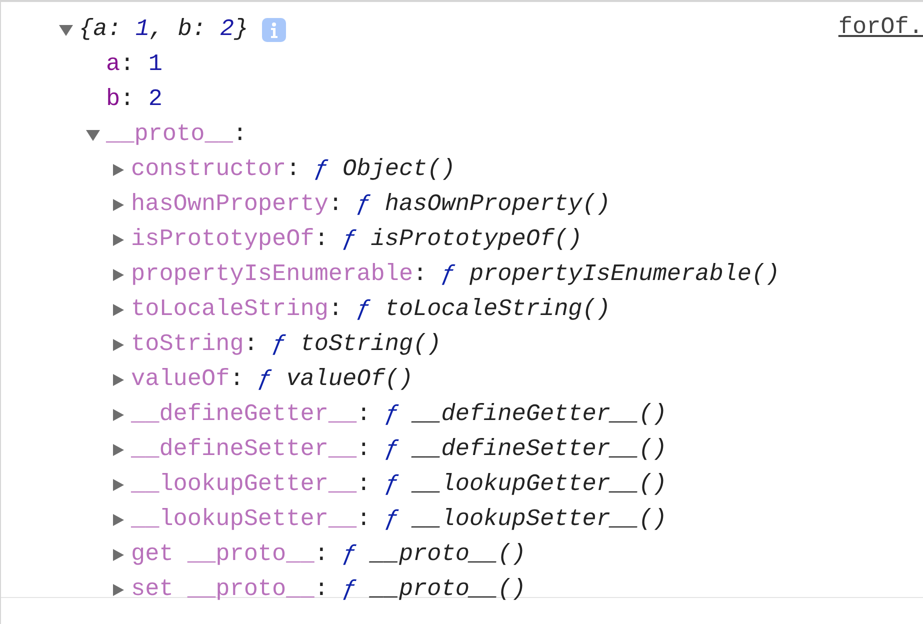  I want to click on function-value: propertyIsEnumerable(), so click(624, 274).